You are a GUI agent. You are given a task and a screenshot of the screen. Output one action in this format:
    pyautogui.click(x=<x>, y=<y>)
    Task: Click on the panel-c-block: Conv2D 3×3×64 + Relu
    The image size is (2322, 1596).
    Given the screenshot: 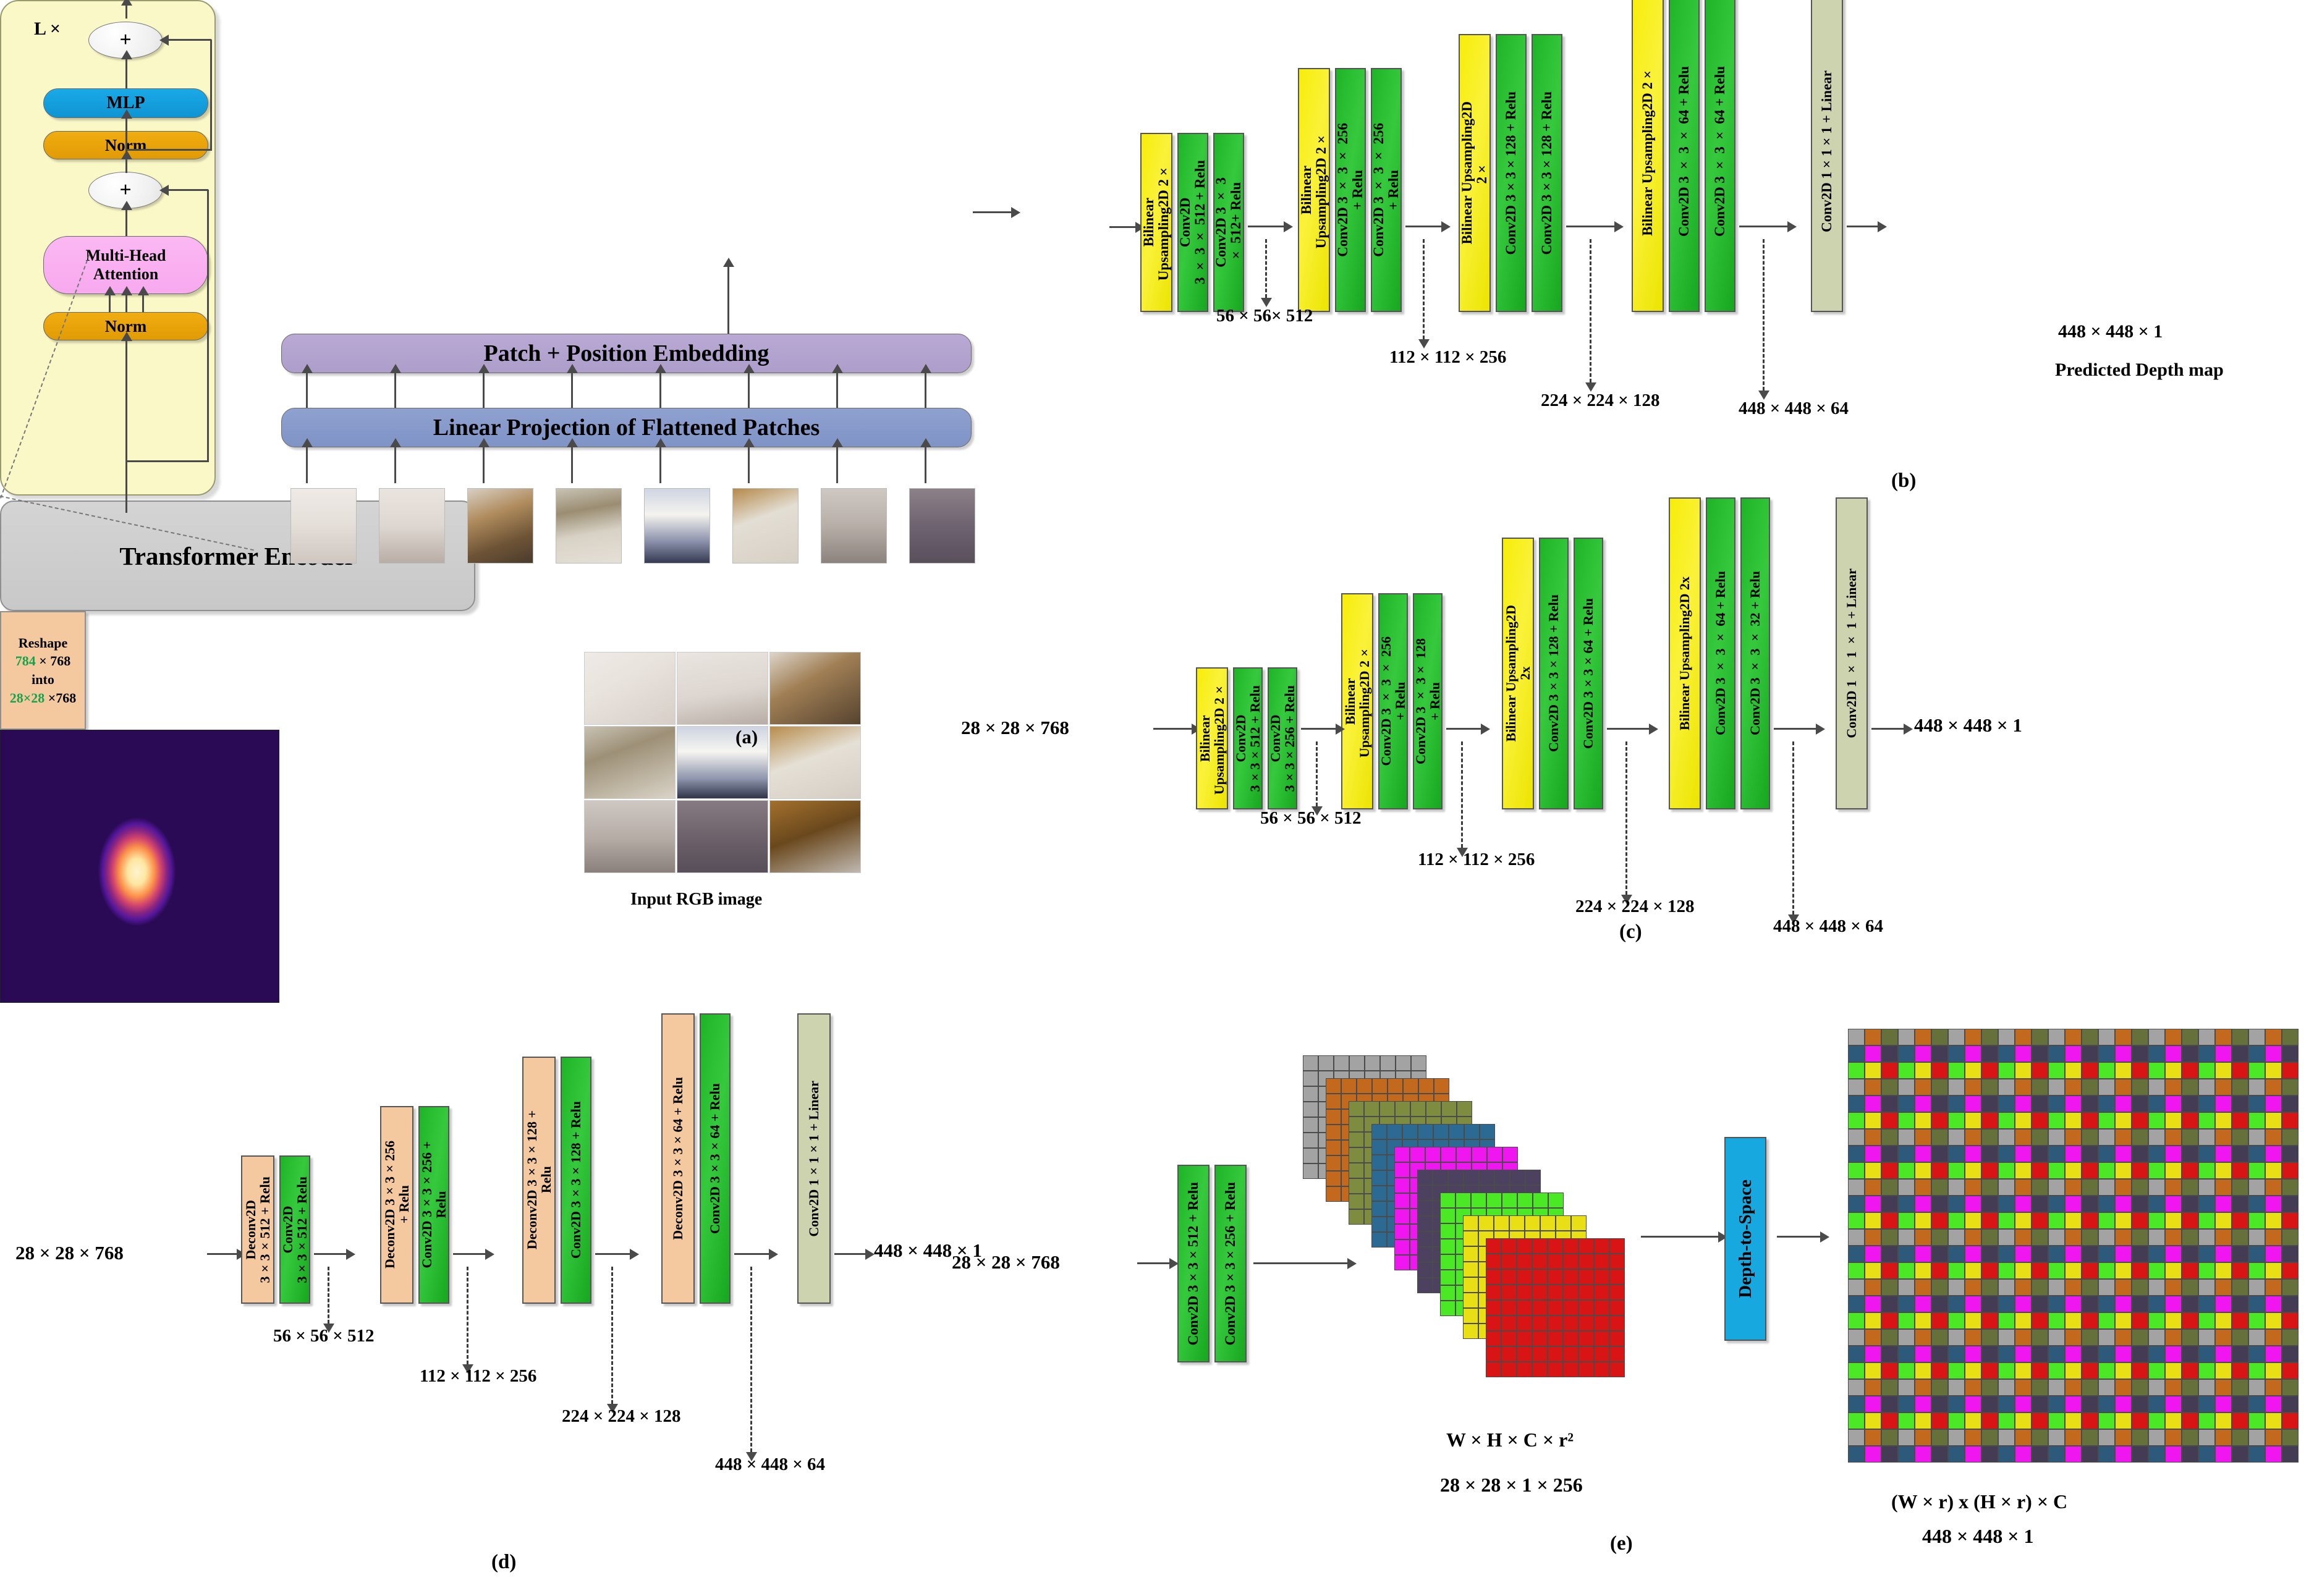 What is the action you would take?
    pyautogui.click(x=1588, y=674)
    